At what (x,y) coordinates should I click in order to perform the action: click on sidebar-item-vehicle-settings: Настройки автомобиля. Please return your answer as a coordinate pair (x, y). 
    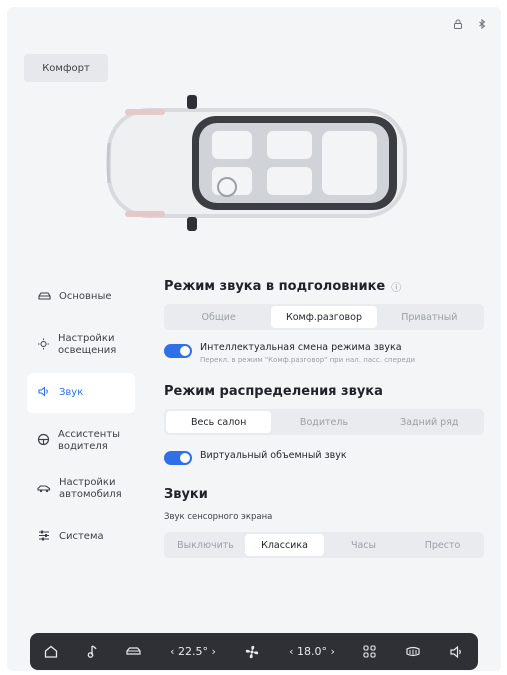
    Looking at the image, I should click on (81, 489).